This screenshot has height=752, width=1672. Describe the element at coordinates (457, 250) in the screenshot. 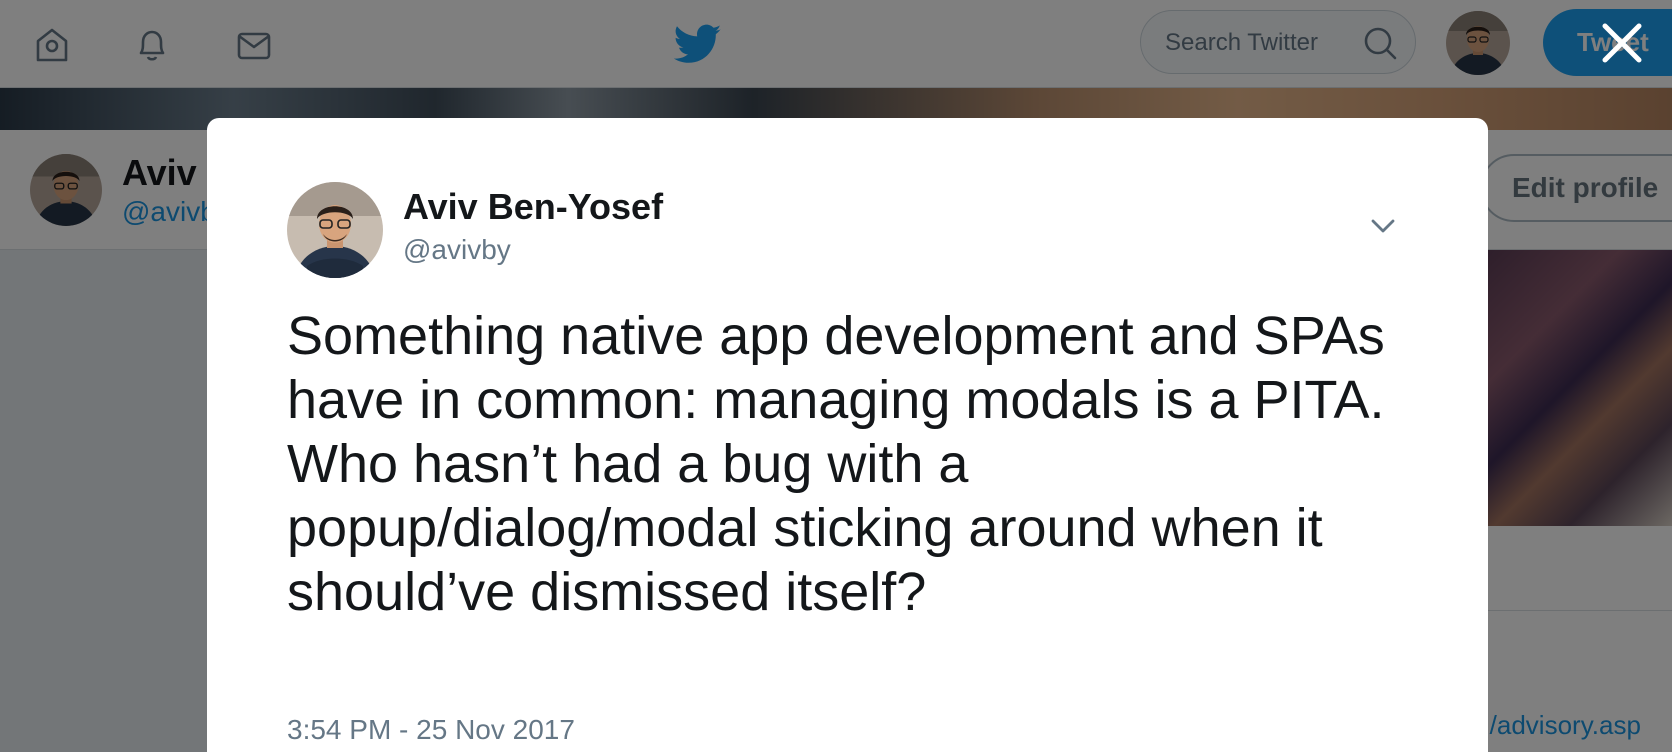

I see `author-handle: @avivby` at that location.